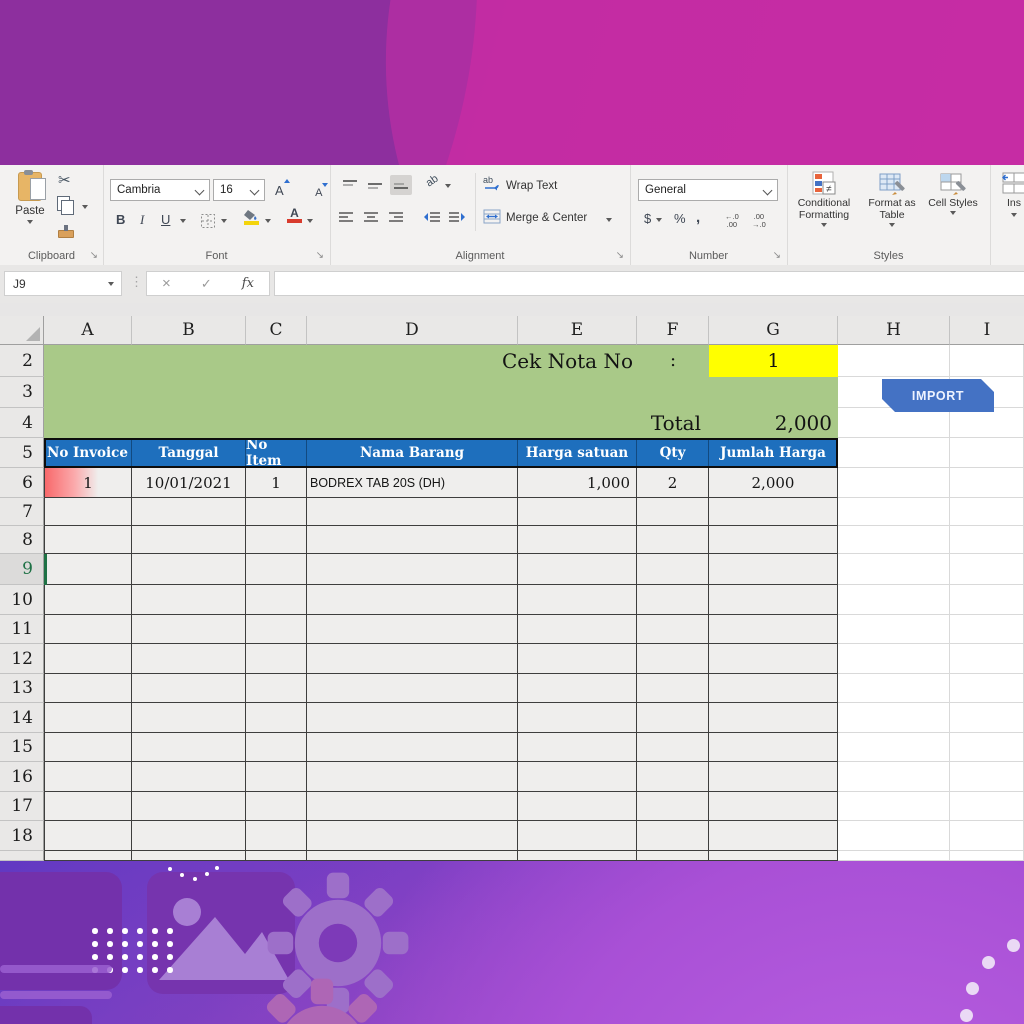  I want to click on row-header-7: 7, so click(22, 512).